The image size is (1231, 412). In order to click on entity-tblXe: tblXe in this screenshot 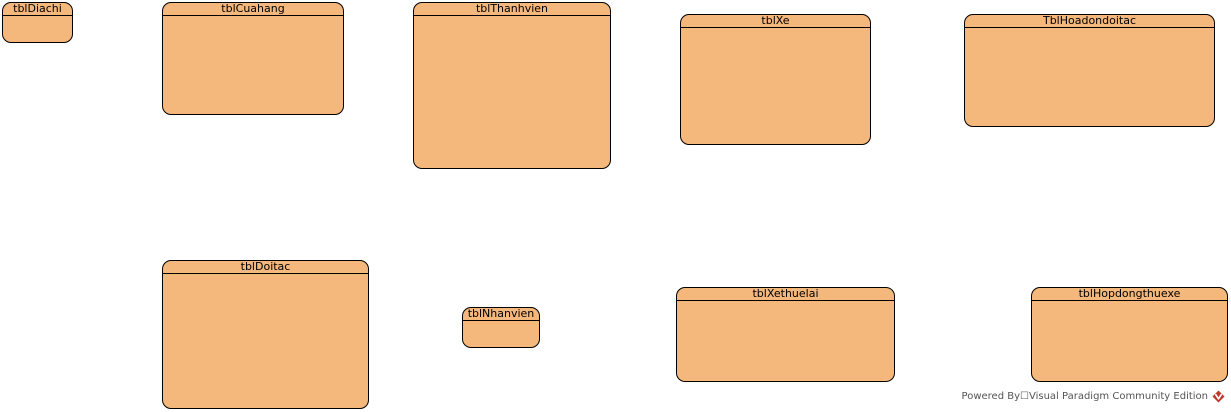, I will do `click(775, 79)`.